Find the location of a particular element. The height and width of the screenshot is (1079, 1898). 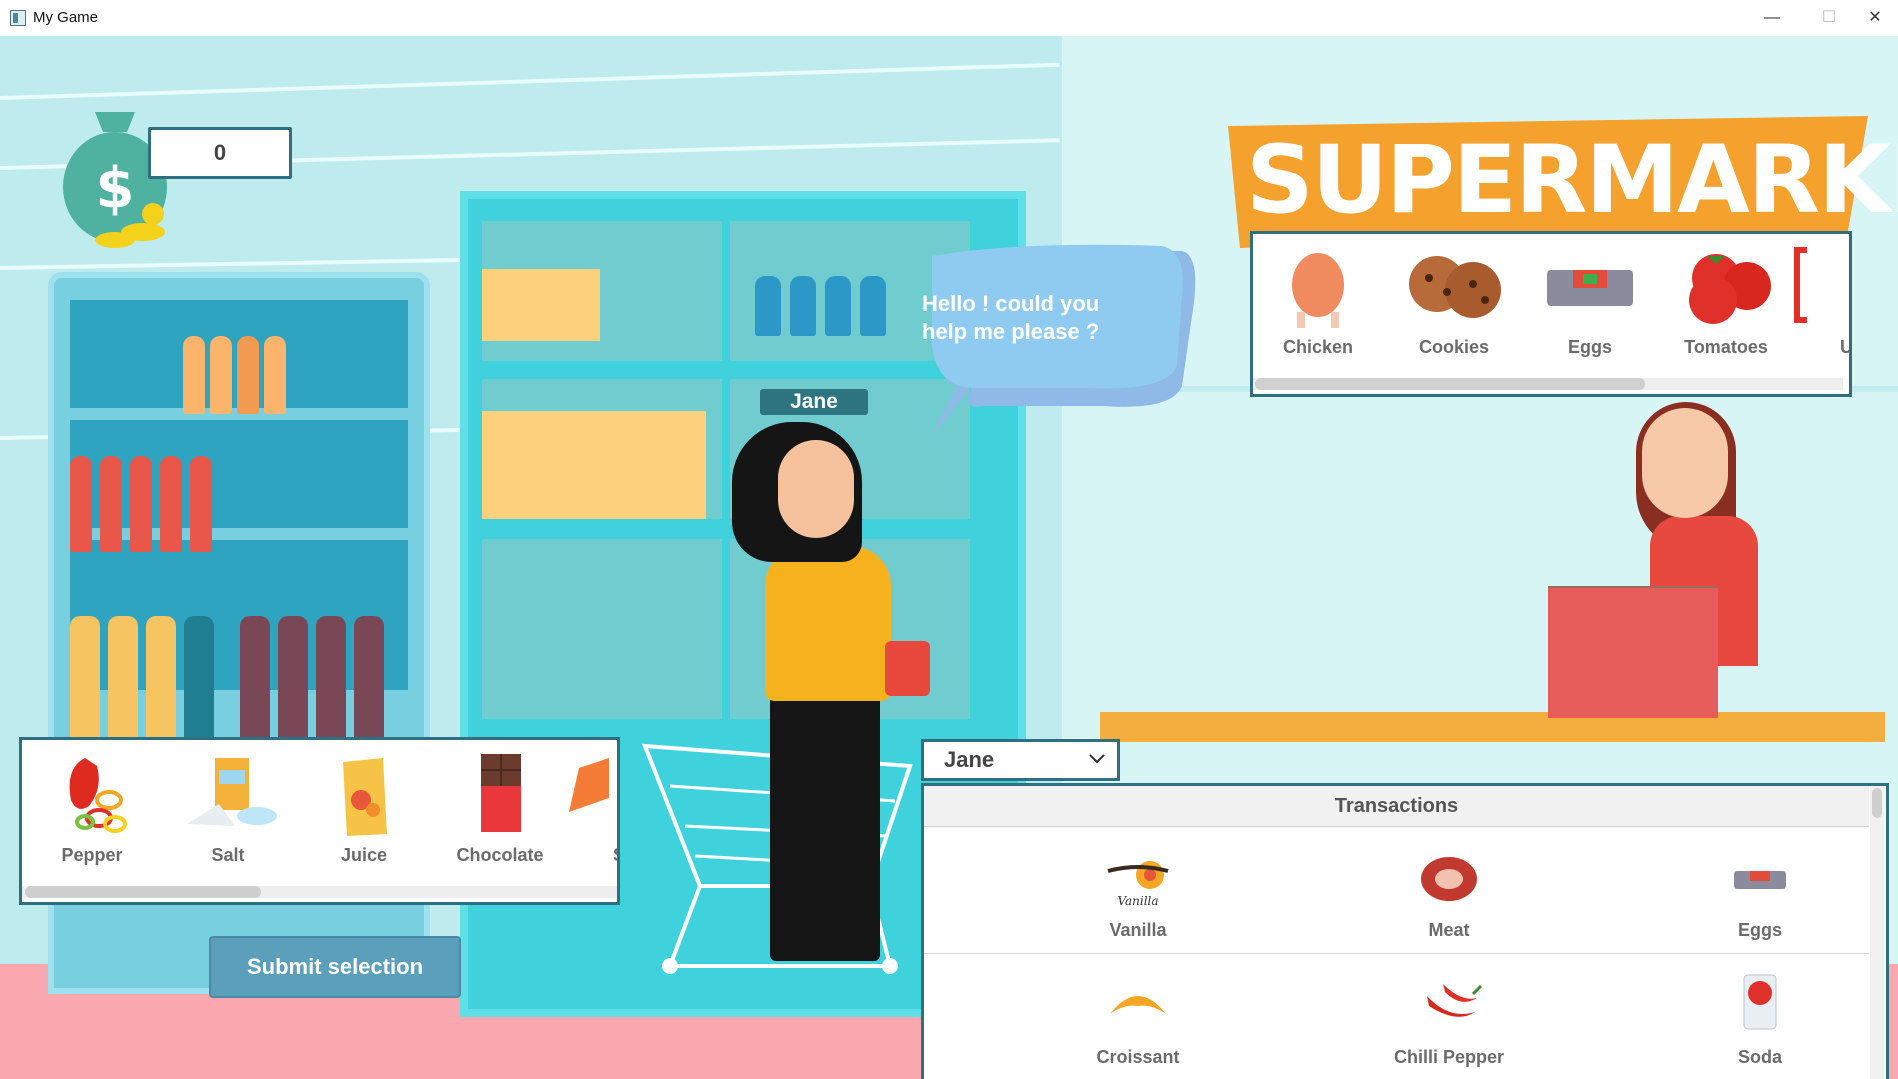

product-chocolate: Chocolate is located at coordinates (500, 807).